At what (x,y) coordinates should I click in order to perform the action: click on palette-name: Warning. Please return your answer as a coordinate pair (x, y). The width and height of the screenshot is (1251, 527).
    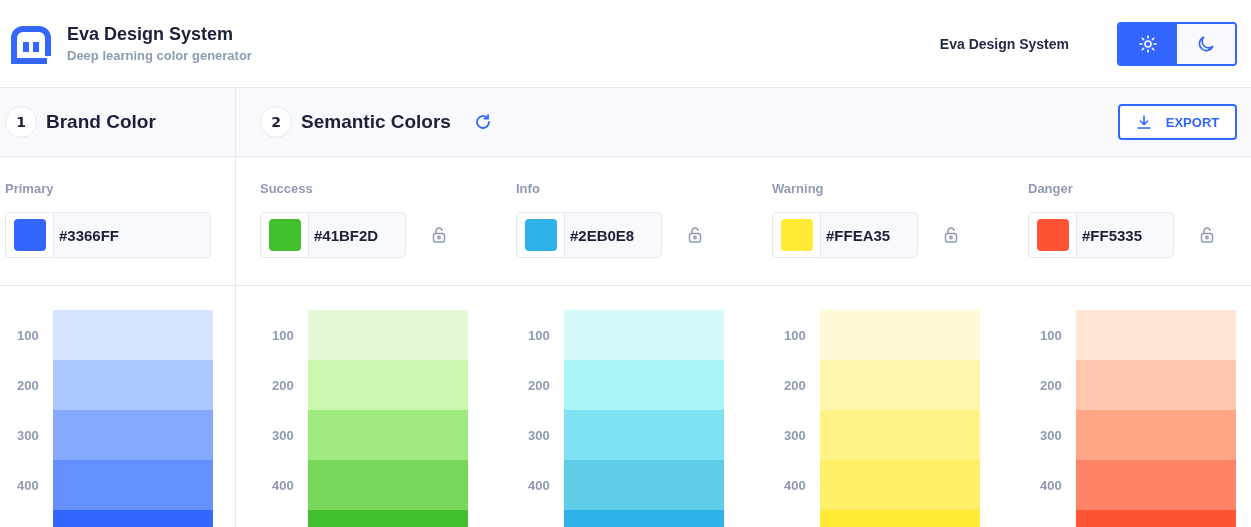
    Looking at the image, I should click on (798, 188).